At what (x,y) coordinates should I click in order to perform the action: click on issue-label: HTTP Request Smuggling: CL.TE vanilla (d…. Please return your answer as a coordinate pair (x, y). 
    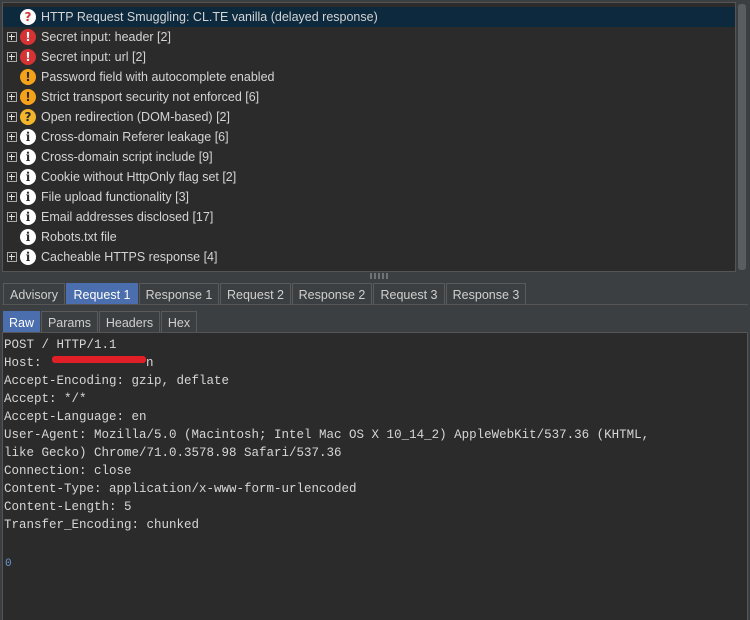
    Looking at the image, I should click on (209, 17).